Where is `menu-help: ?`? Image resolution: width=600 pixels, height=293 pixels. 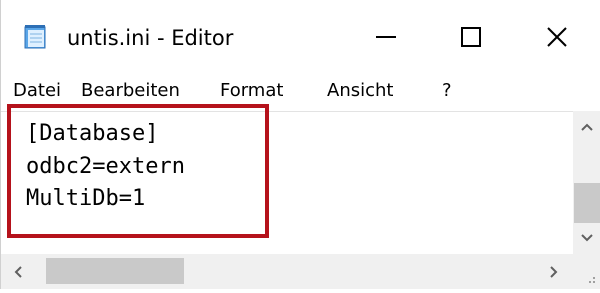 menu-help: ? is located at coordinates (447, 90).